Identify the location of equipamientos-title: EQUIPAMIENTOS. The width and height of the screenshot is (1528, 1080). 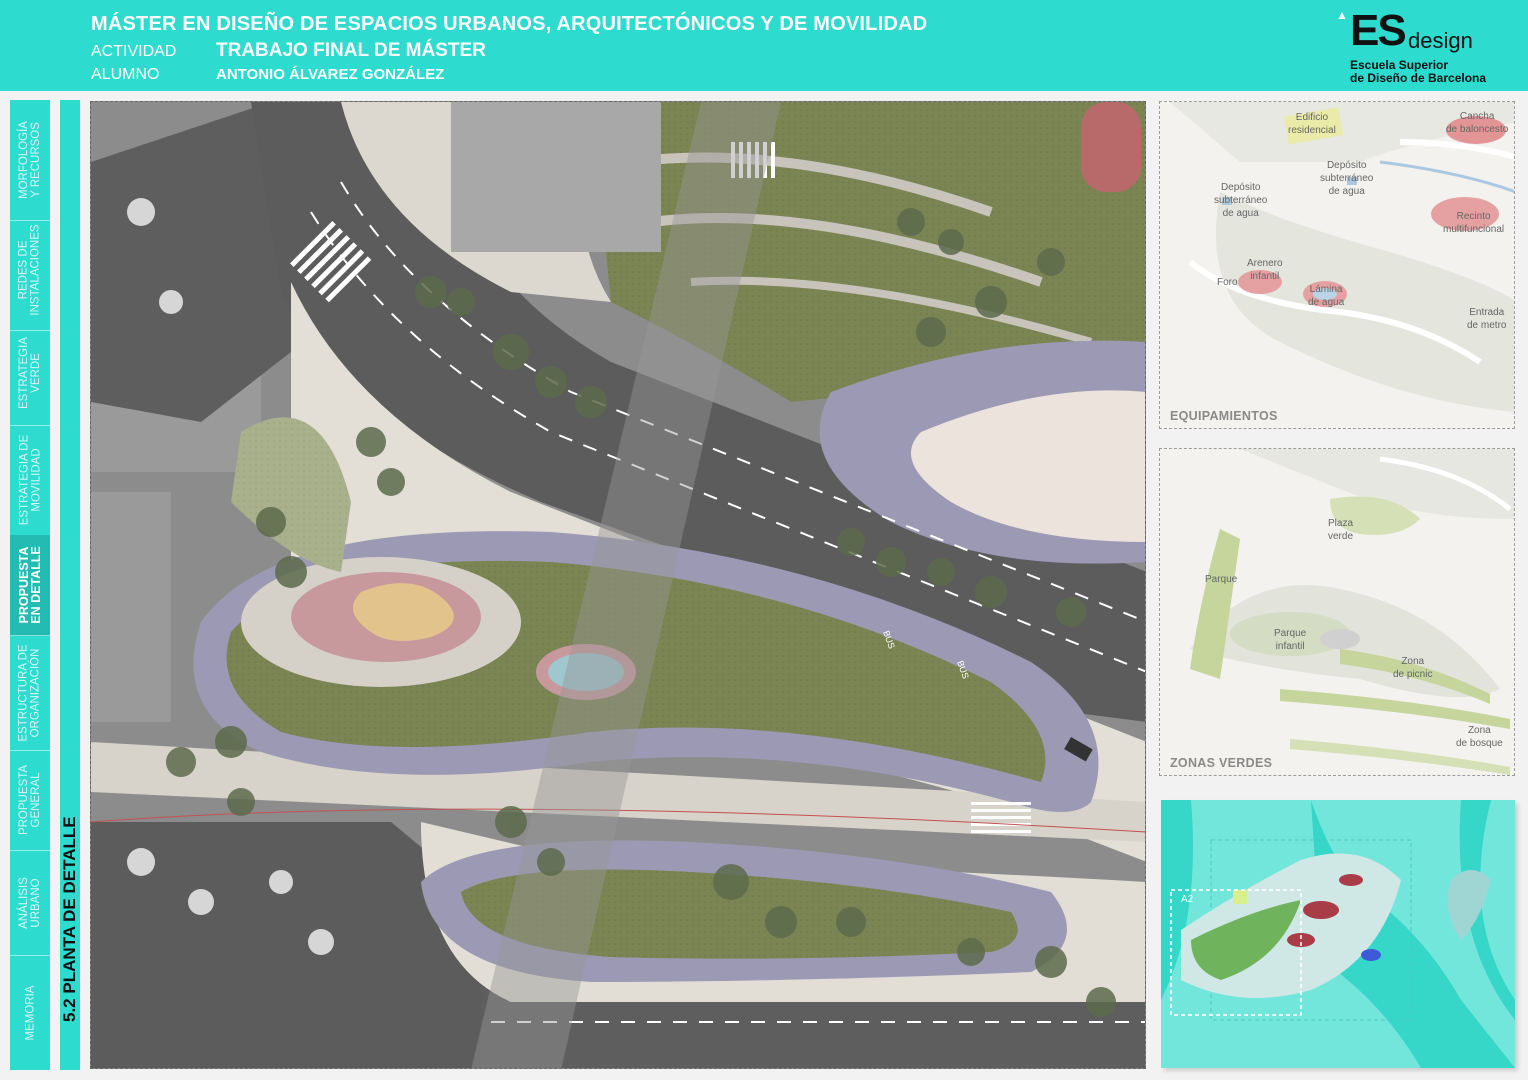
(1224, 416).